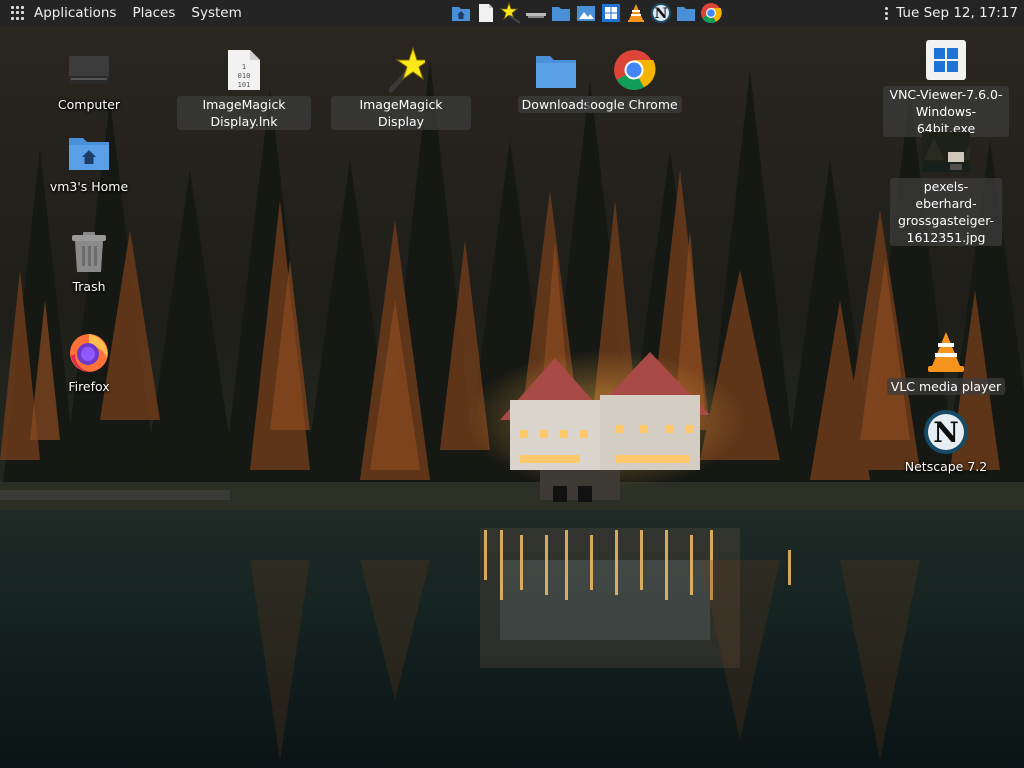  I want to click on desktop-icon-chrome: oogle Chrome, so click(634, 79).